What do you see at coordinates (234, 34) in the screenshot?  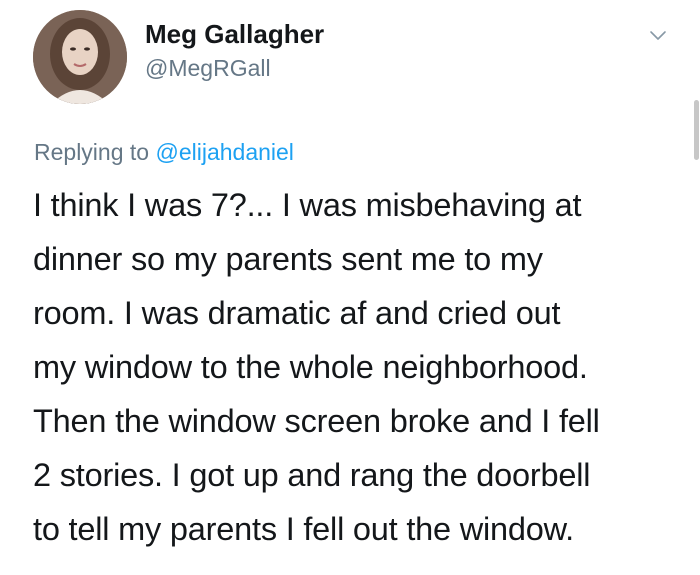 I see `author-name: Meg Gallagher` at bounding box center [234, 34].